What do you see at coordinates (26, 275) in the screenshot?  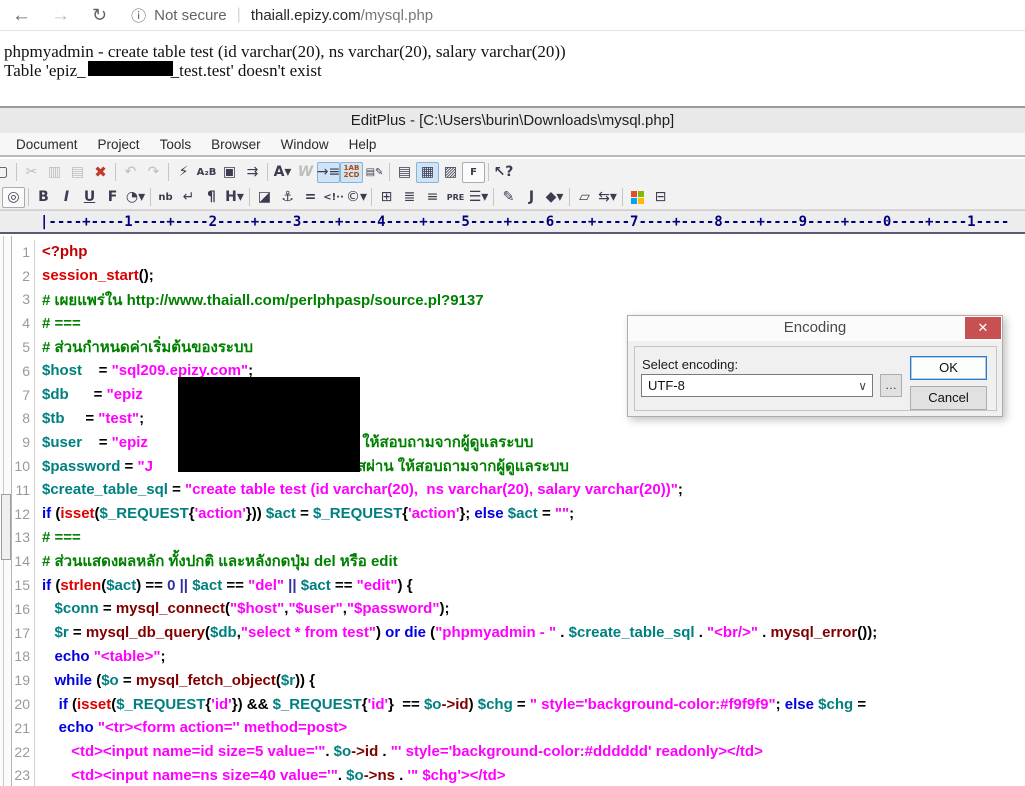 I see `line-number: 2` at bounding box center [26, 275].